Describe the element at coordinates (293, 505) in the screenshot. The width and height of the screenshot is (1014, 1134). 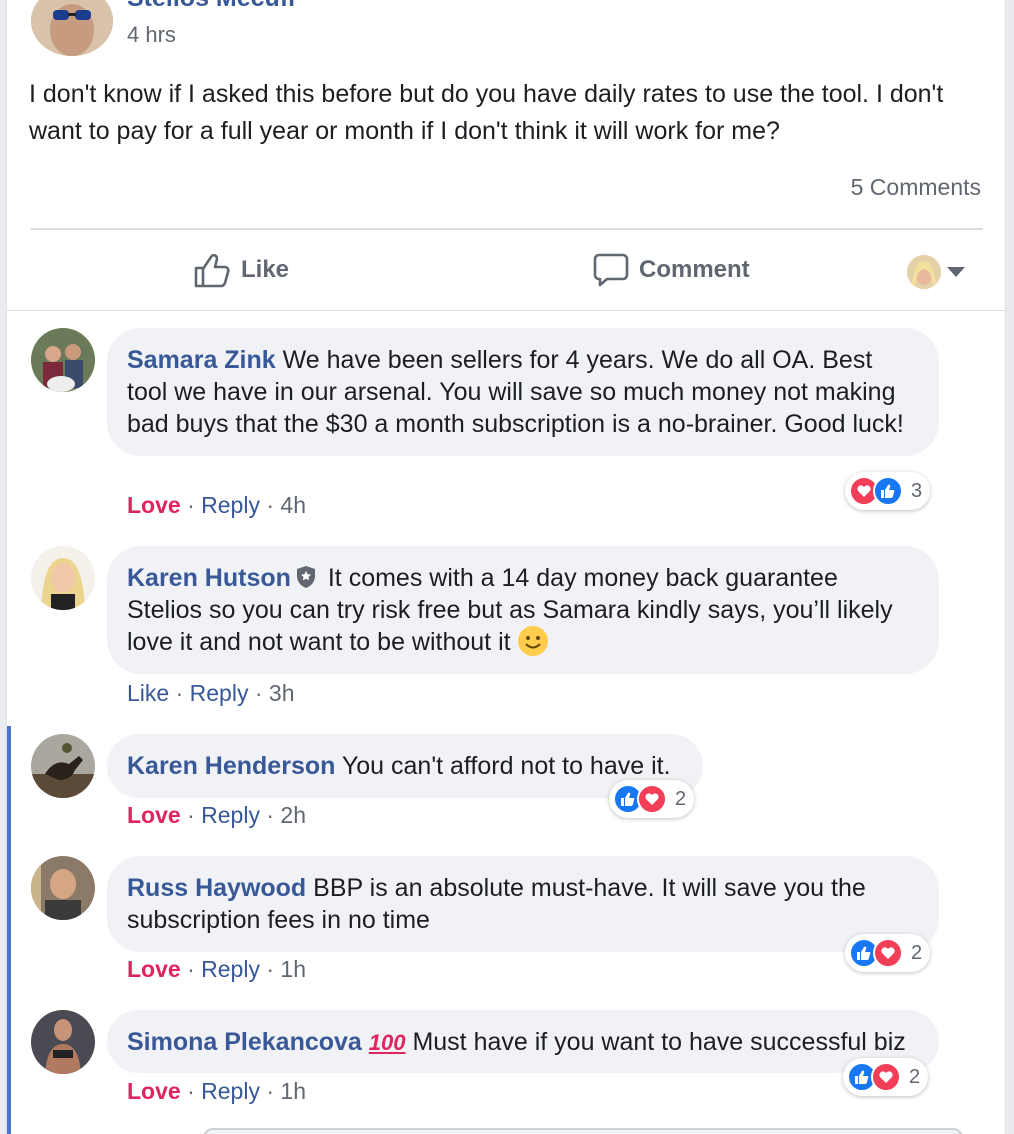
I see `comment-time: 4h` at that location.